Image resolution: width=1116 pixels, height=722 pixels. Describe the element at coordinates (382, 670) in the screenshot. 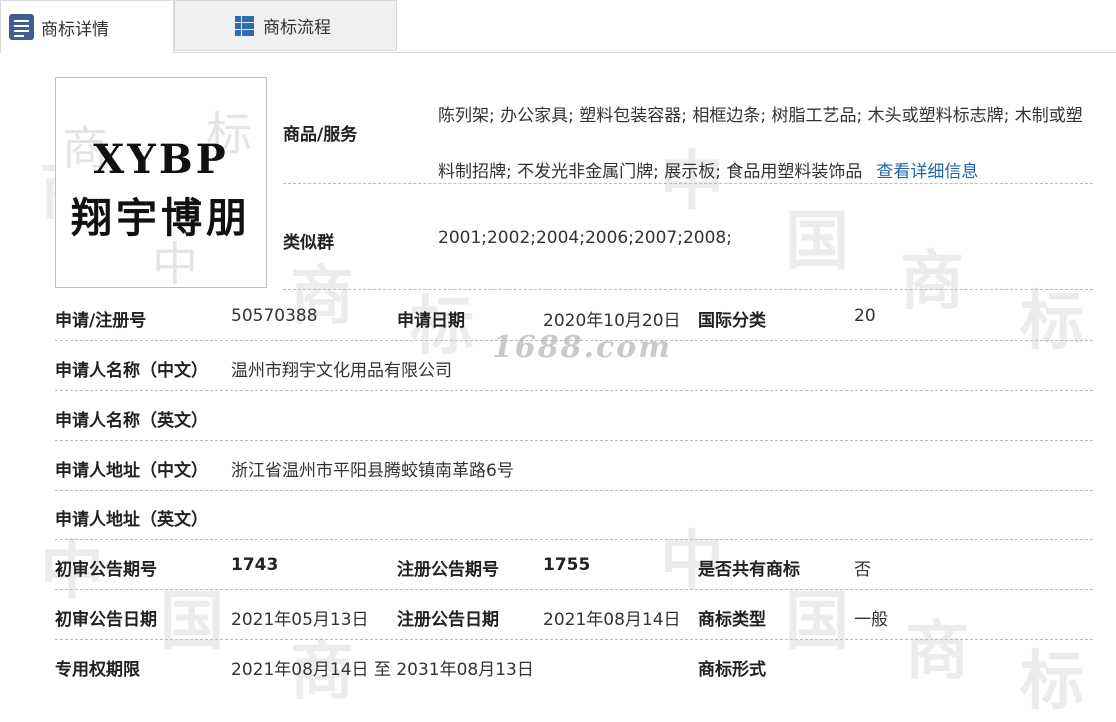

I see `exclusive-period-value: 2021年08月14日 至 2031年08月13日` at that location.